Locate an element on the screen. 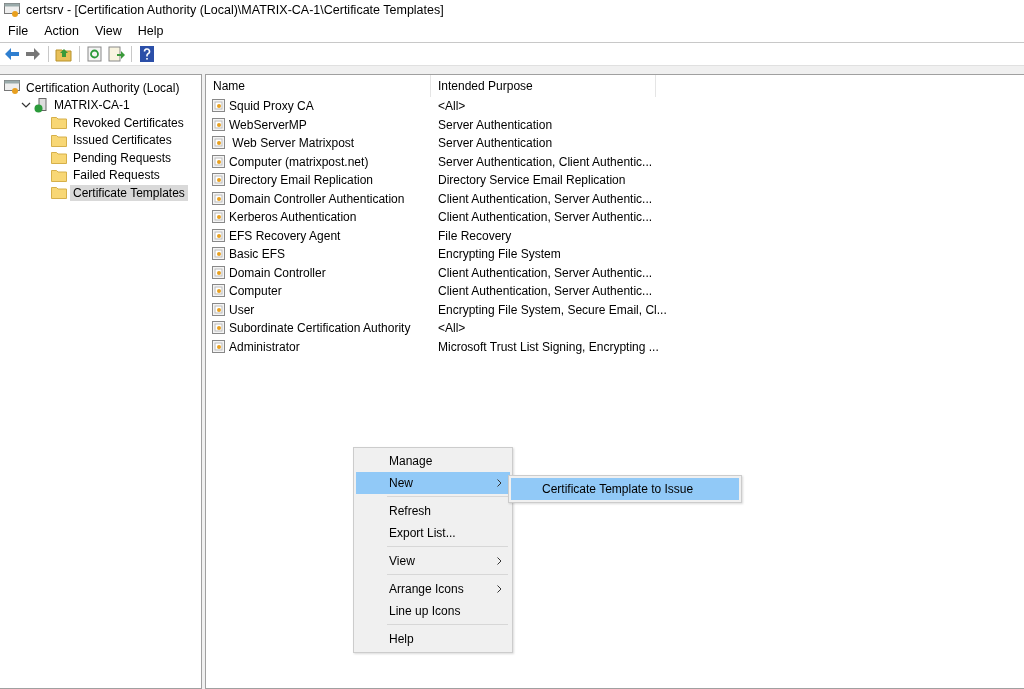 The height and width of the screenshot is (689, 1024). template-name: Subordinate Certification Authority is located at coordinates (320, 328).